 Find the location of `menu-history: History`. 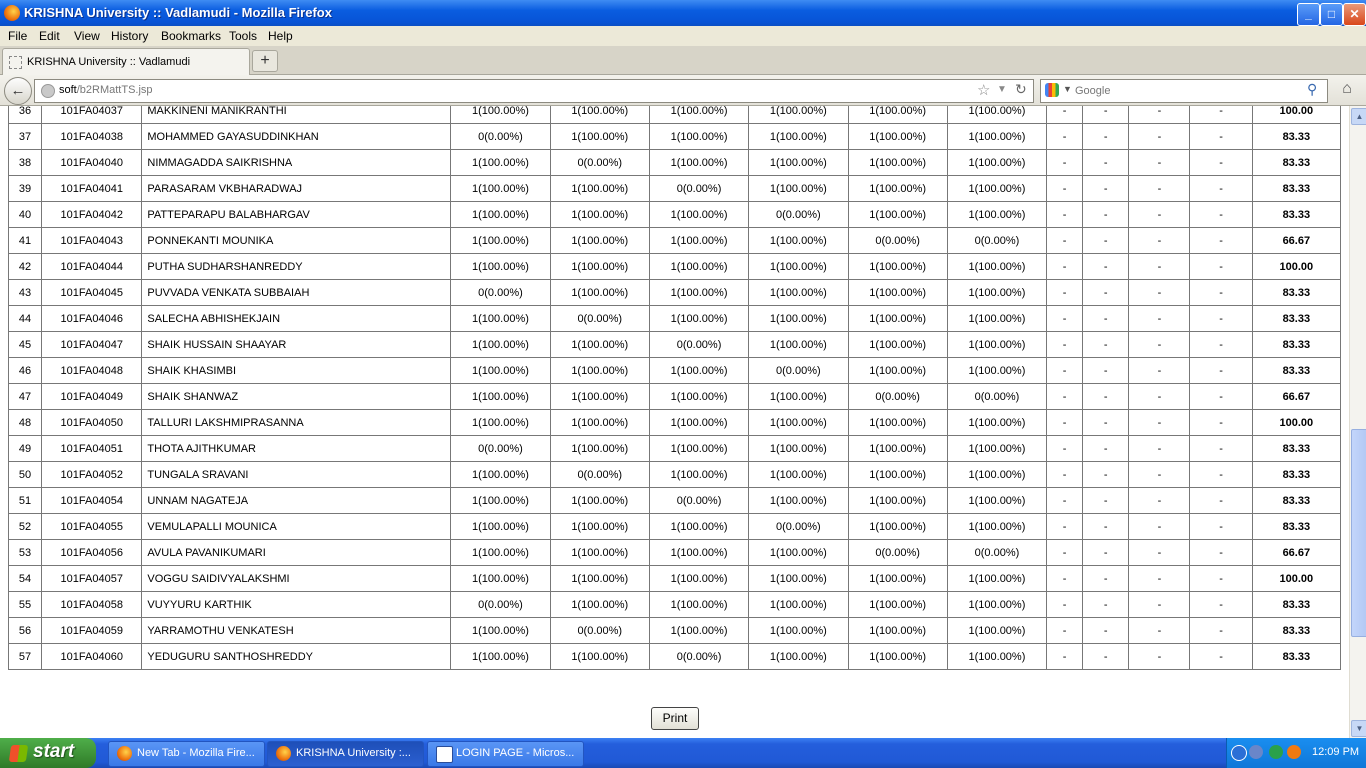

menu-history: History is located at coordinates (129, 36).